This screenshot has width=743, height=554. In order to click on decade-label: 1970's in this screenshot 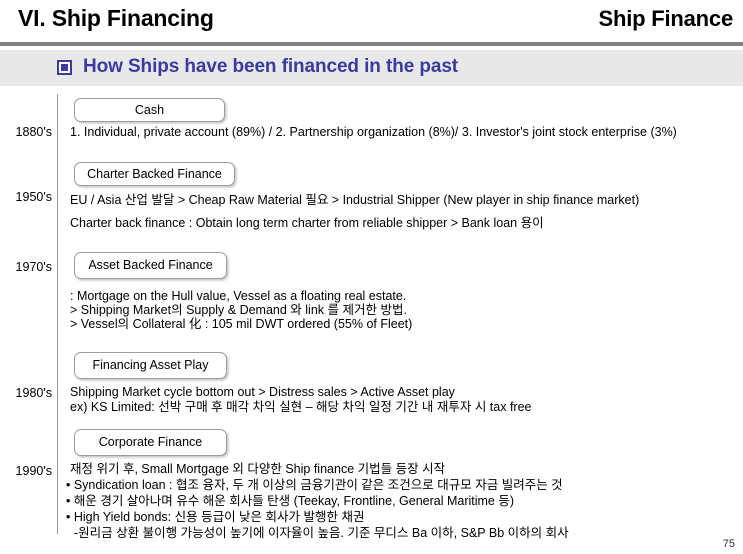, I will do `click(33, 267)`.